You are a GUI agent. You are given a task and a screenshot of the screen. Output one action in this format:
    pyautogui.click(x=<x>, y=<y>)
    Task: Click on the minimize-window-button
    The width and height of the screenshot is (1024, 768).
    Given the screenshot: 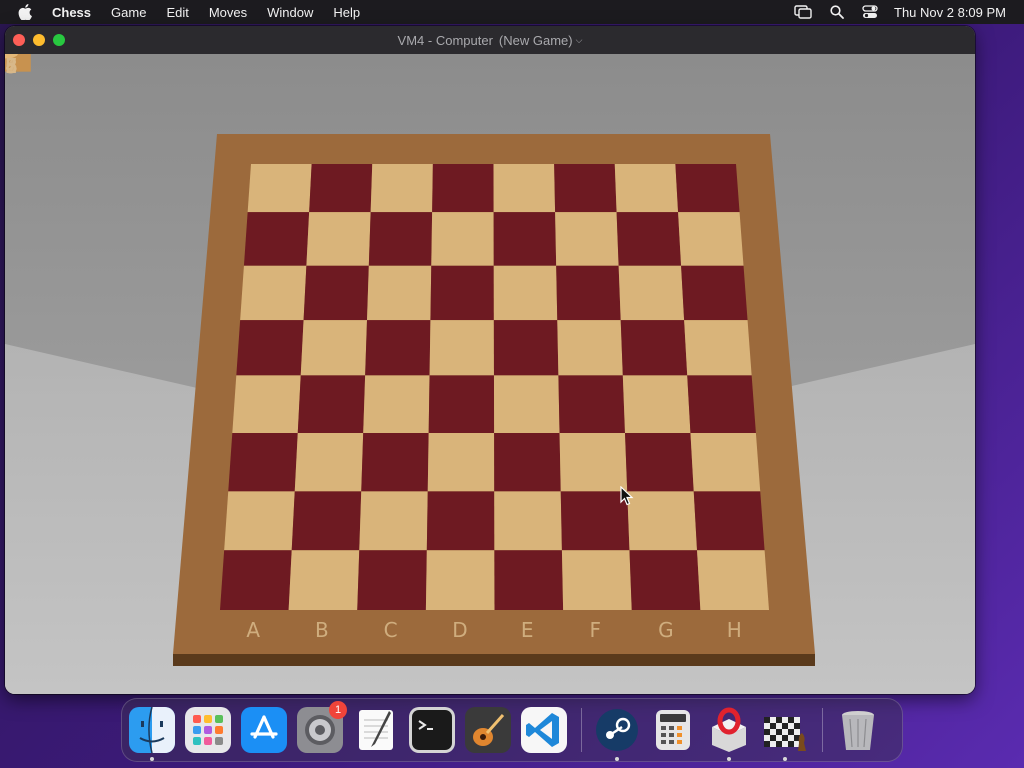 What is the action you would take?
    pyautogui.click(x=39, y=40)
    